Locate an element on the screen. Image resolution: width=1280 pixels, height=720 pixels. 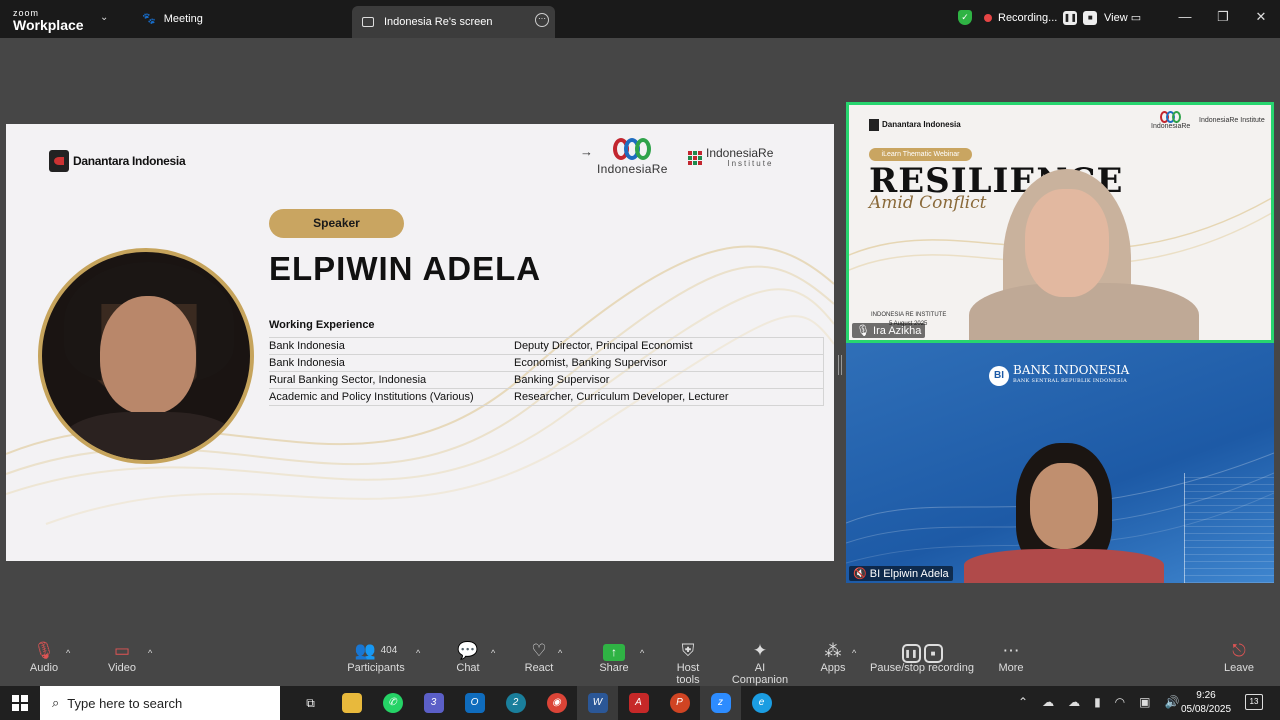
chrome-icon: ◉ is located at coordinates (556, 703).